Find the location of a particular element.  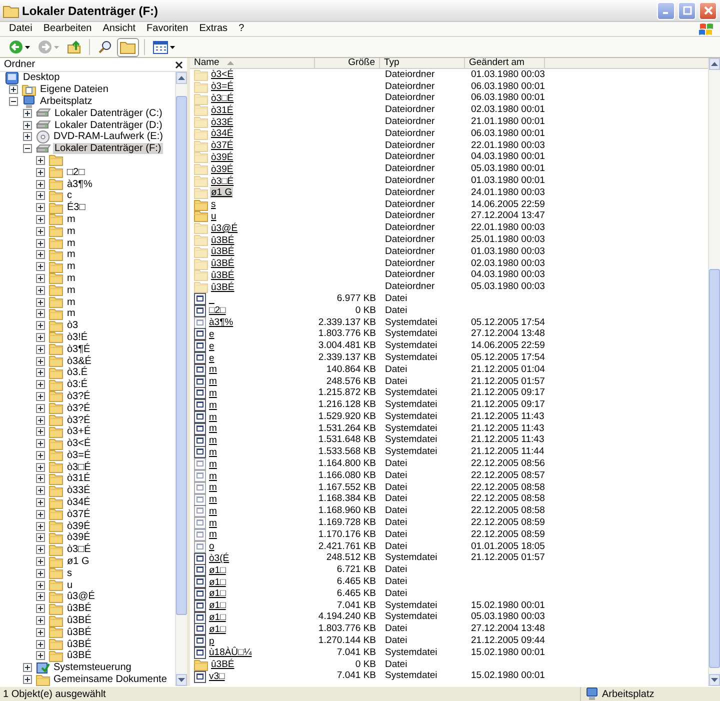

tree-item: Systemsteuerung is located at coordinates (93, 668).